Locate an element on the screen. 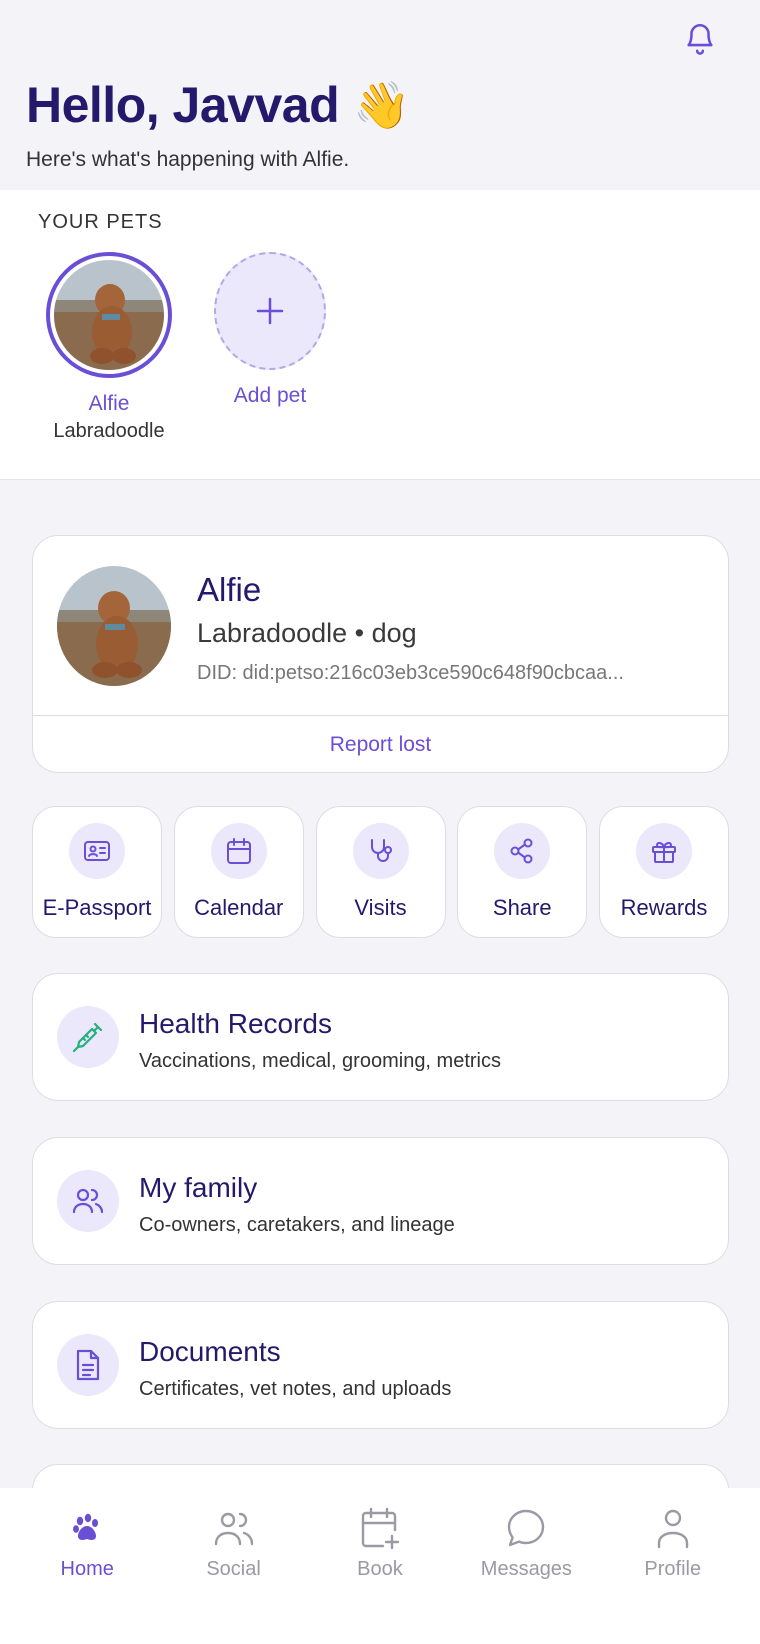  share-icon is located at coordinates (522, 851).